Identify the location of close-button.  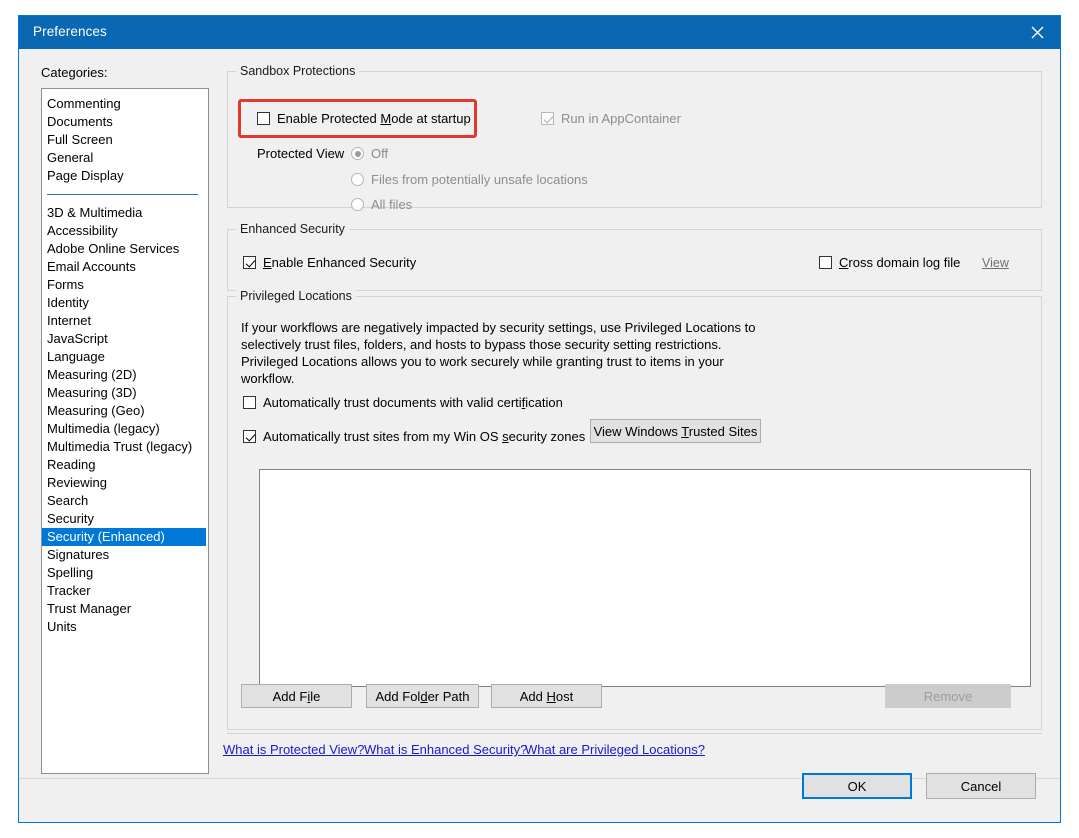
(1037, 32).